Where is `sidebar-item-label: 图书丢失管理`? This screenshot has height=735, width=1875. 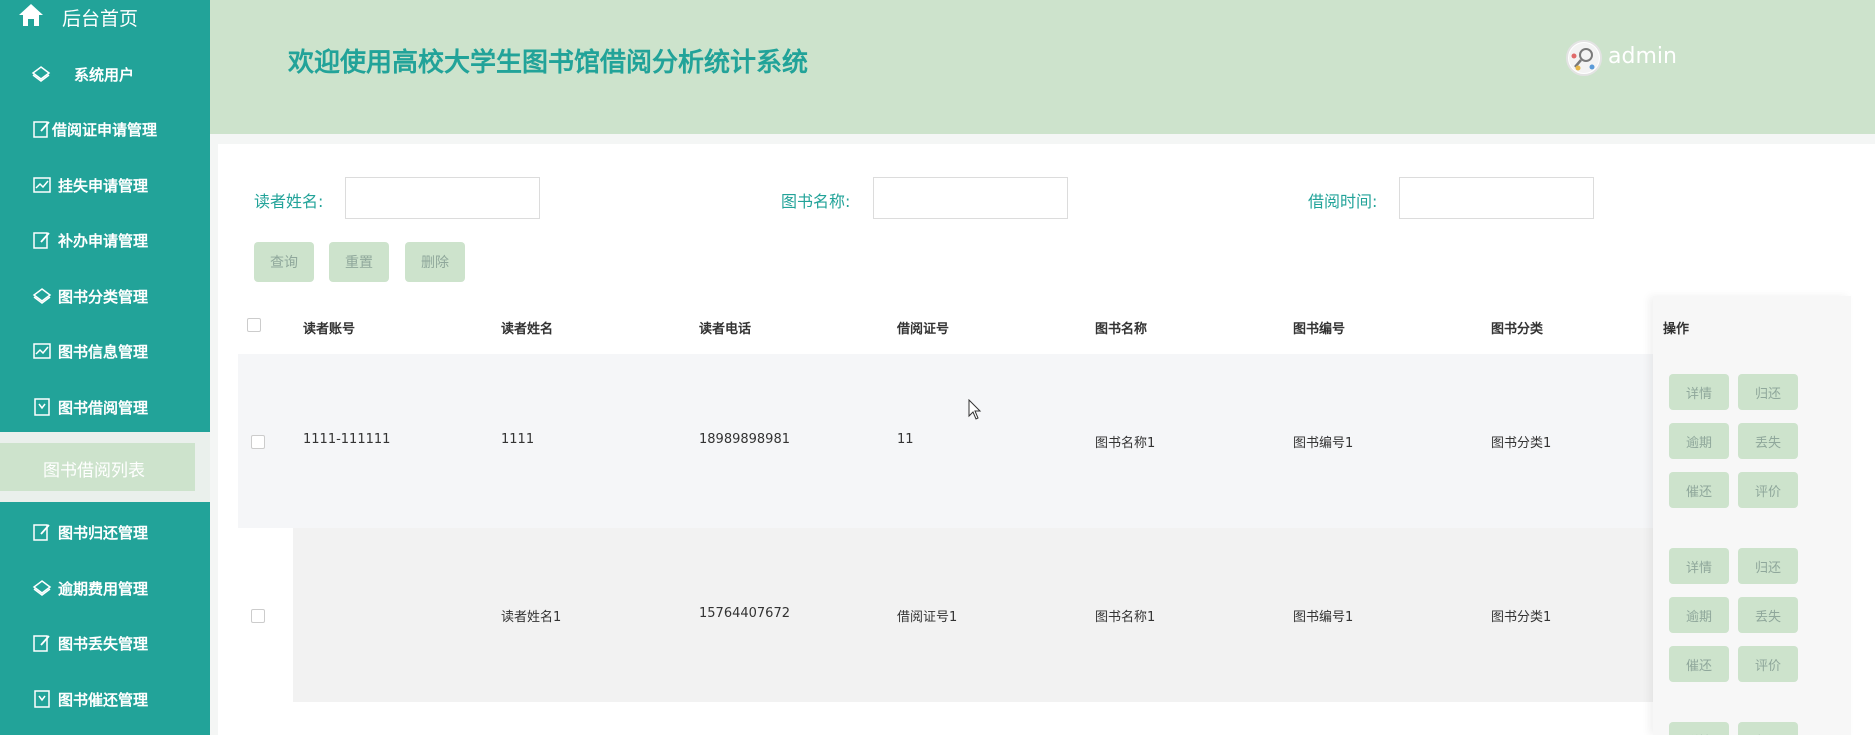
sidebar-item-label: 图书丢失管理 is located at coordinates (103, 644).